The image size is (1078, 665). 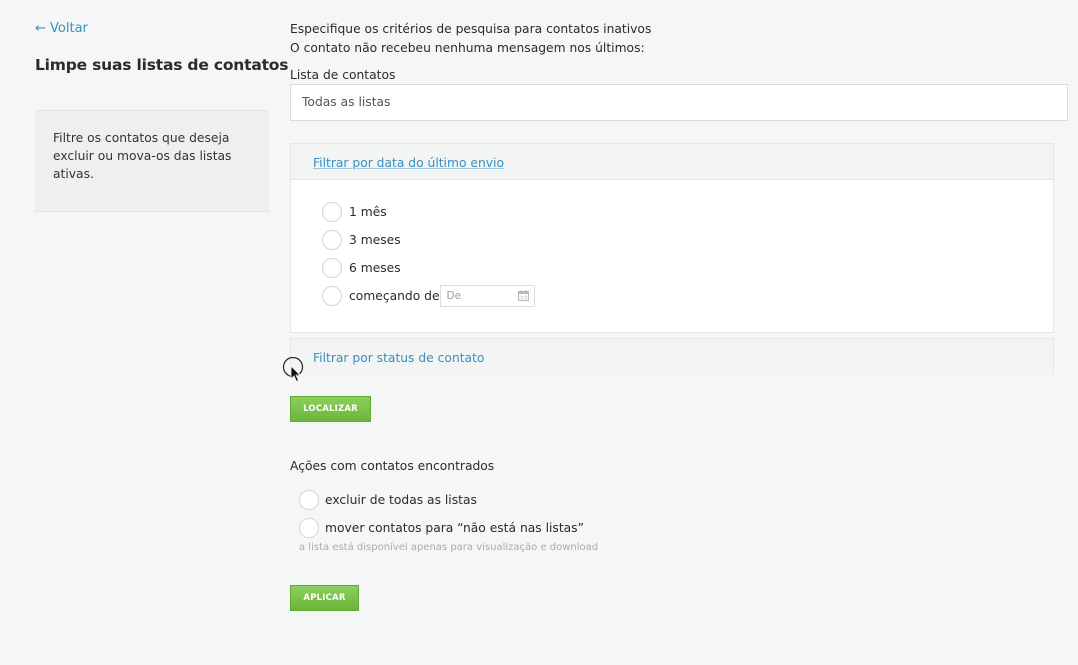 I want to click on radio-label: começando de, so click(x=394, y=296).